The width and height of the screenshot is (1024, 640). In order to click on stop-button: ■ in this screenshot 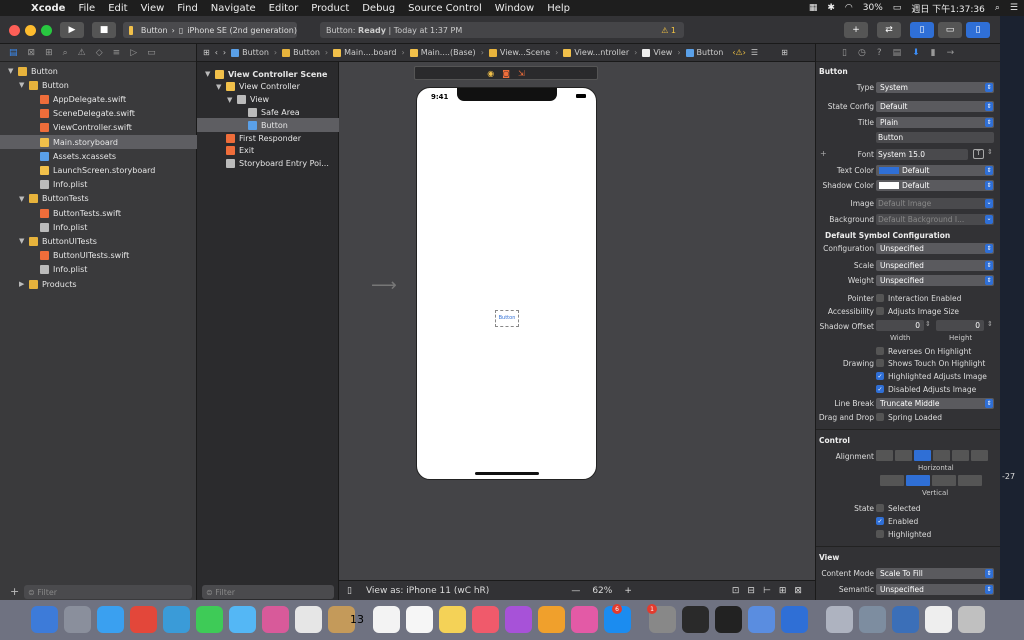, I will do `click(104, 30)`.